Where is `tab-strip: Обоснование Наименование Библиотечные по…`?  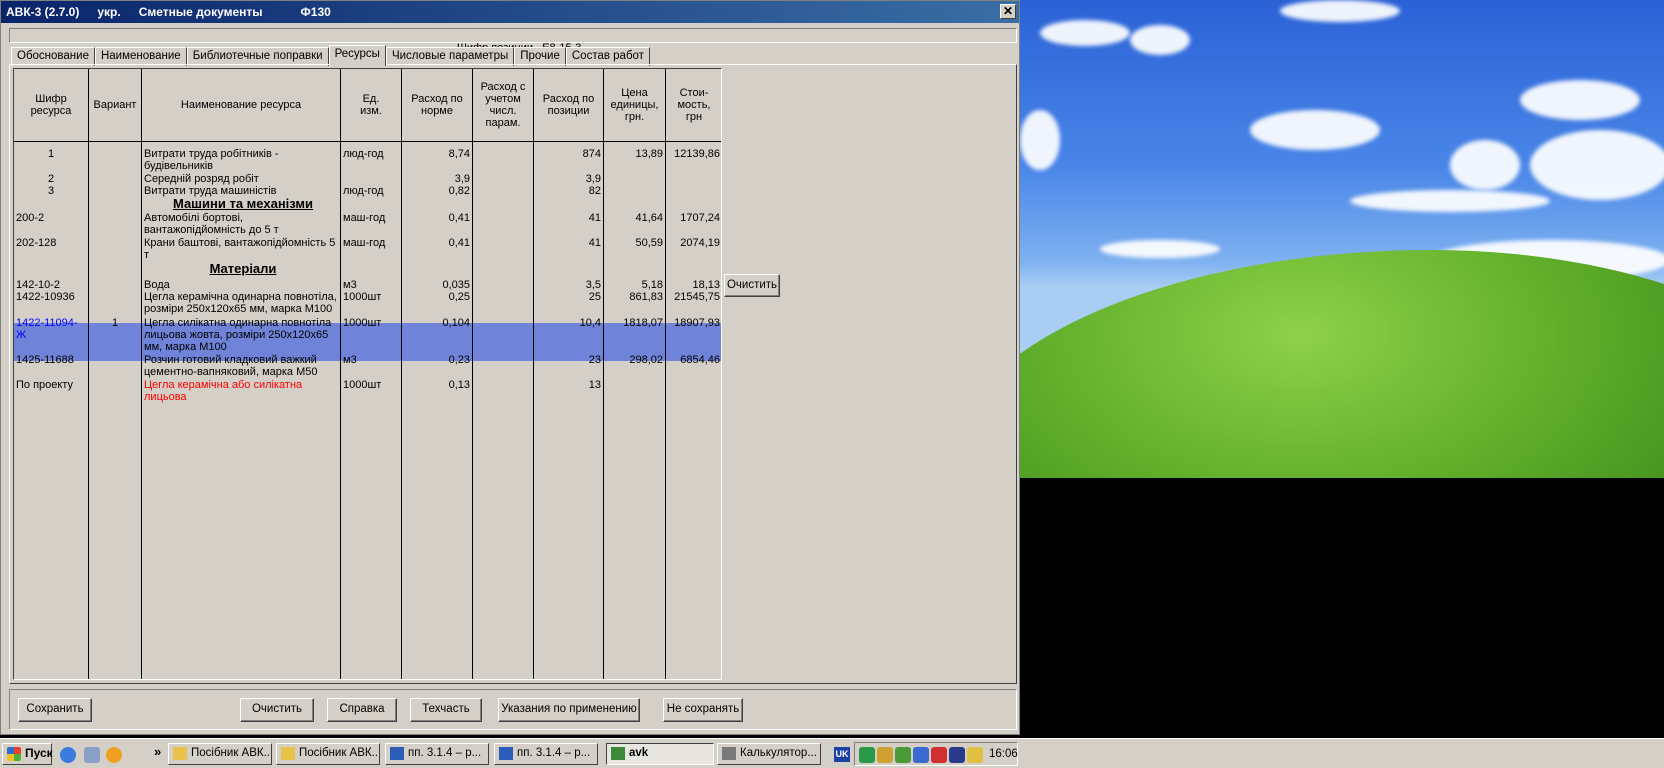
tab-strip: Обоснование Наименование Библиотечные по… is located at coordinates (330, 55).